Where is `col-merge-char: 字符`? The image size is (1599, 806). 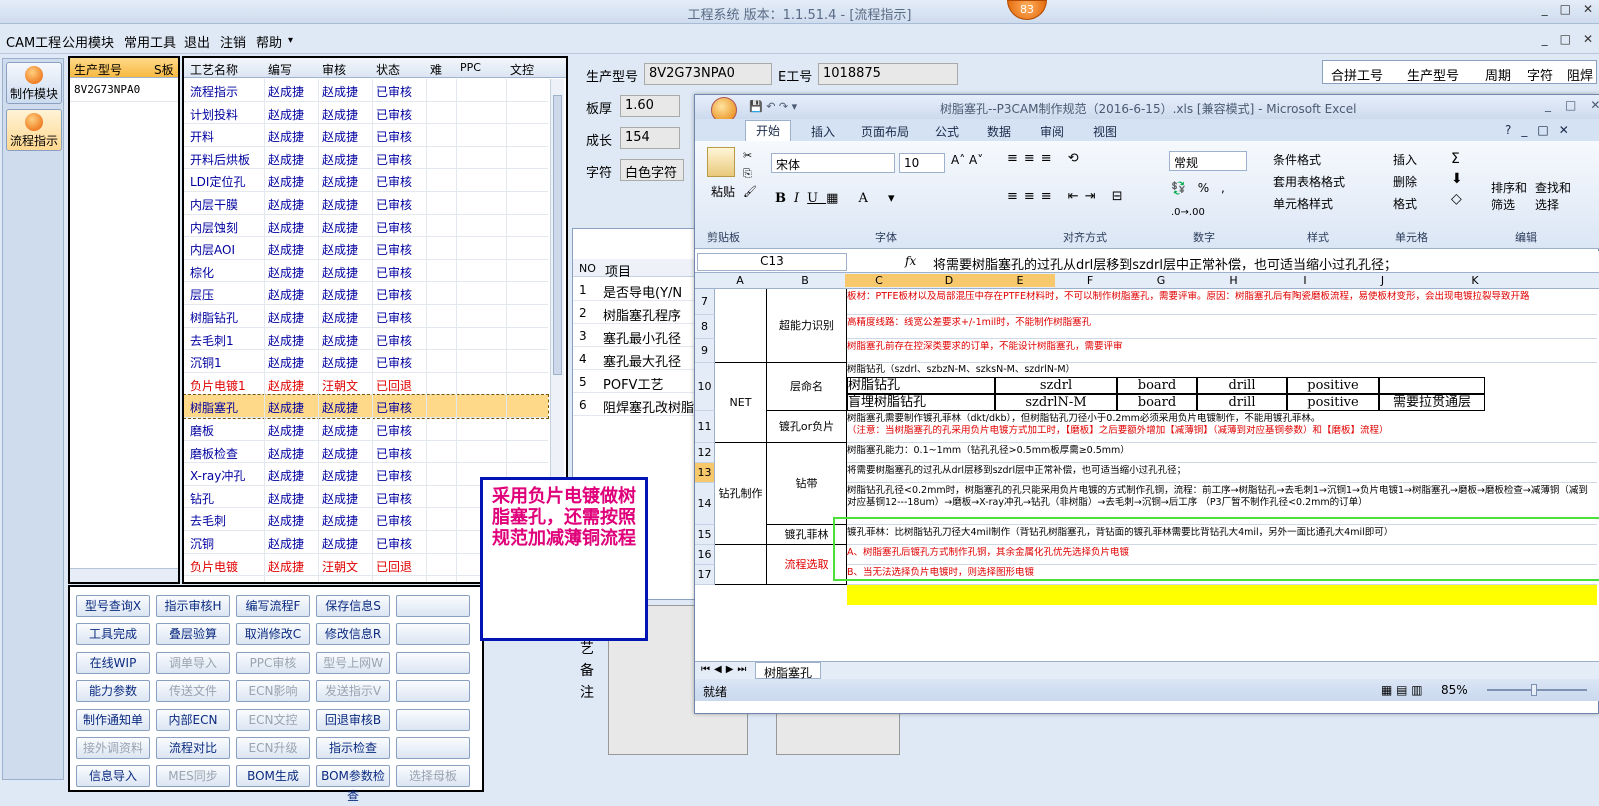 col-merge-char: 字符 is located at coordinates (1540, 74).